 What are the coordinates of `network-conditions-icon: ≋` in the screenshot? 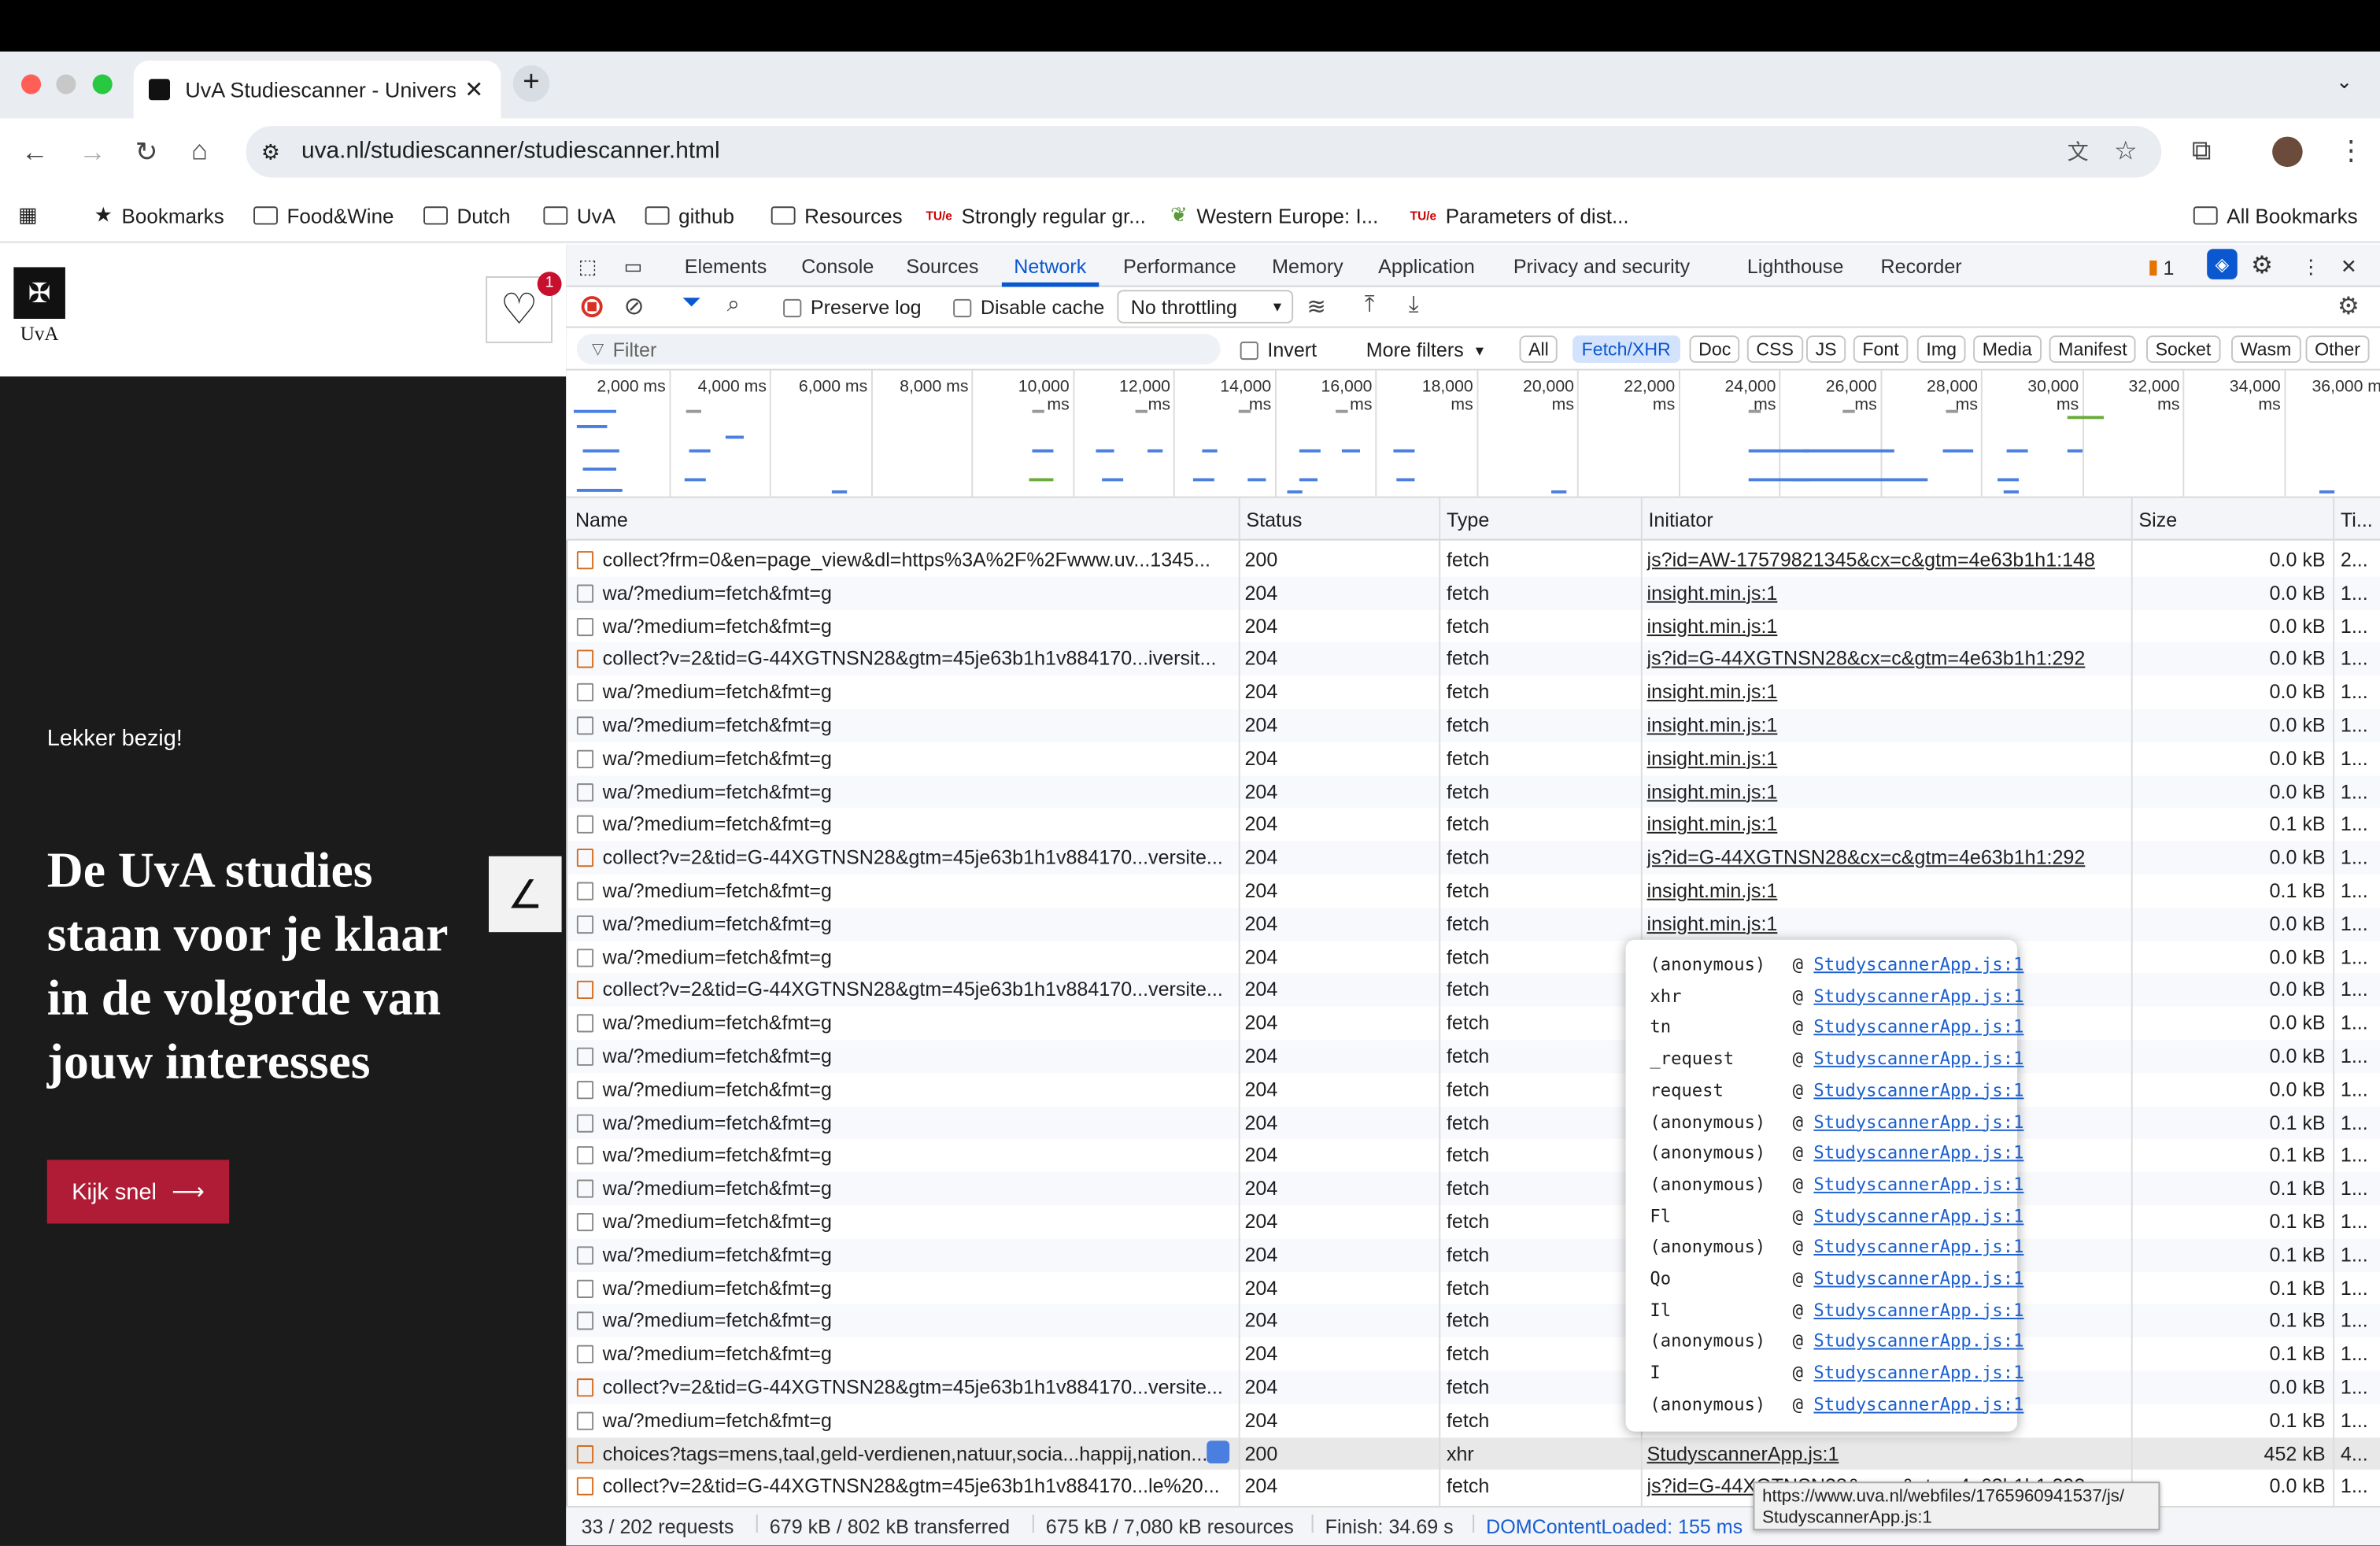 It's located at (1316, 307).